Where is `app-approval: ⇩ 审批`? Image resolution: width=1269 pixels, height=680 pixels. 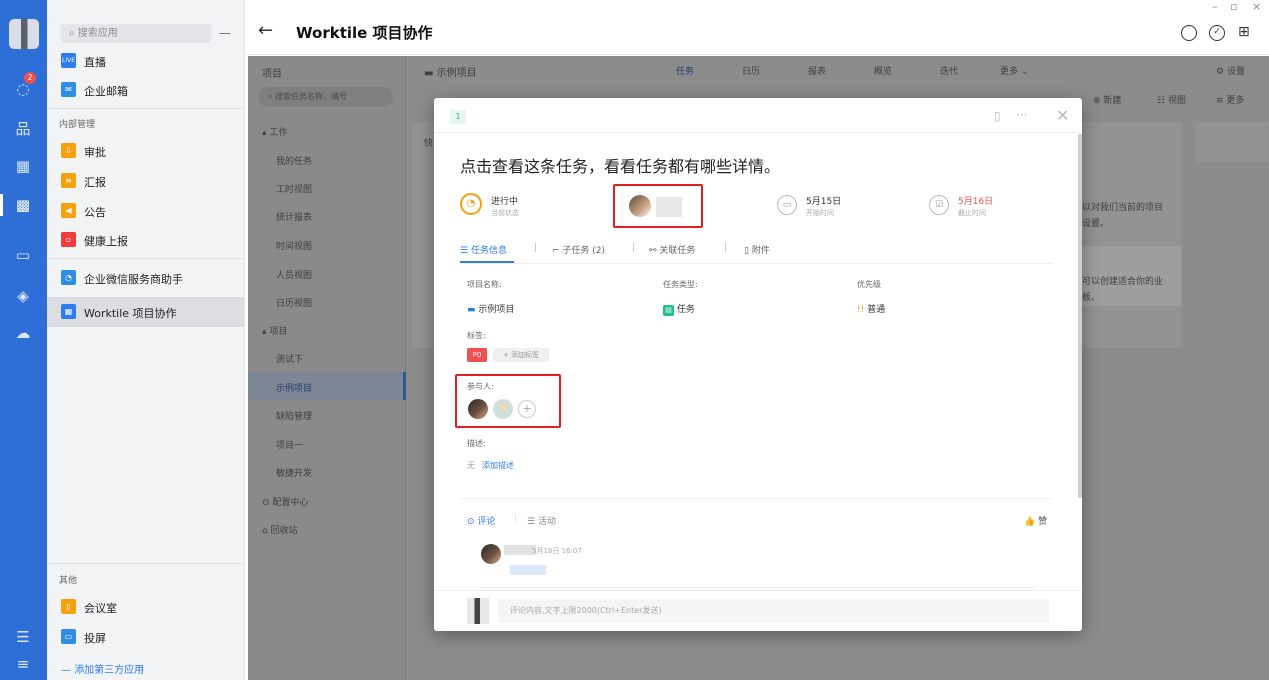
app-approval: ⇩ 审批 is located at coordinates (145, 151).